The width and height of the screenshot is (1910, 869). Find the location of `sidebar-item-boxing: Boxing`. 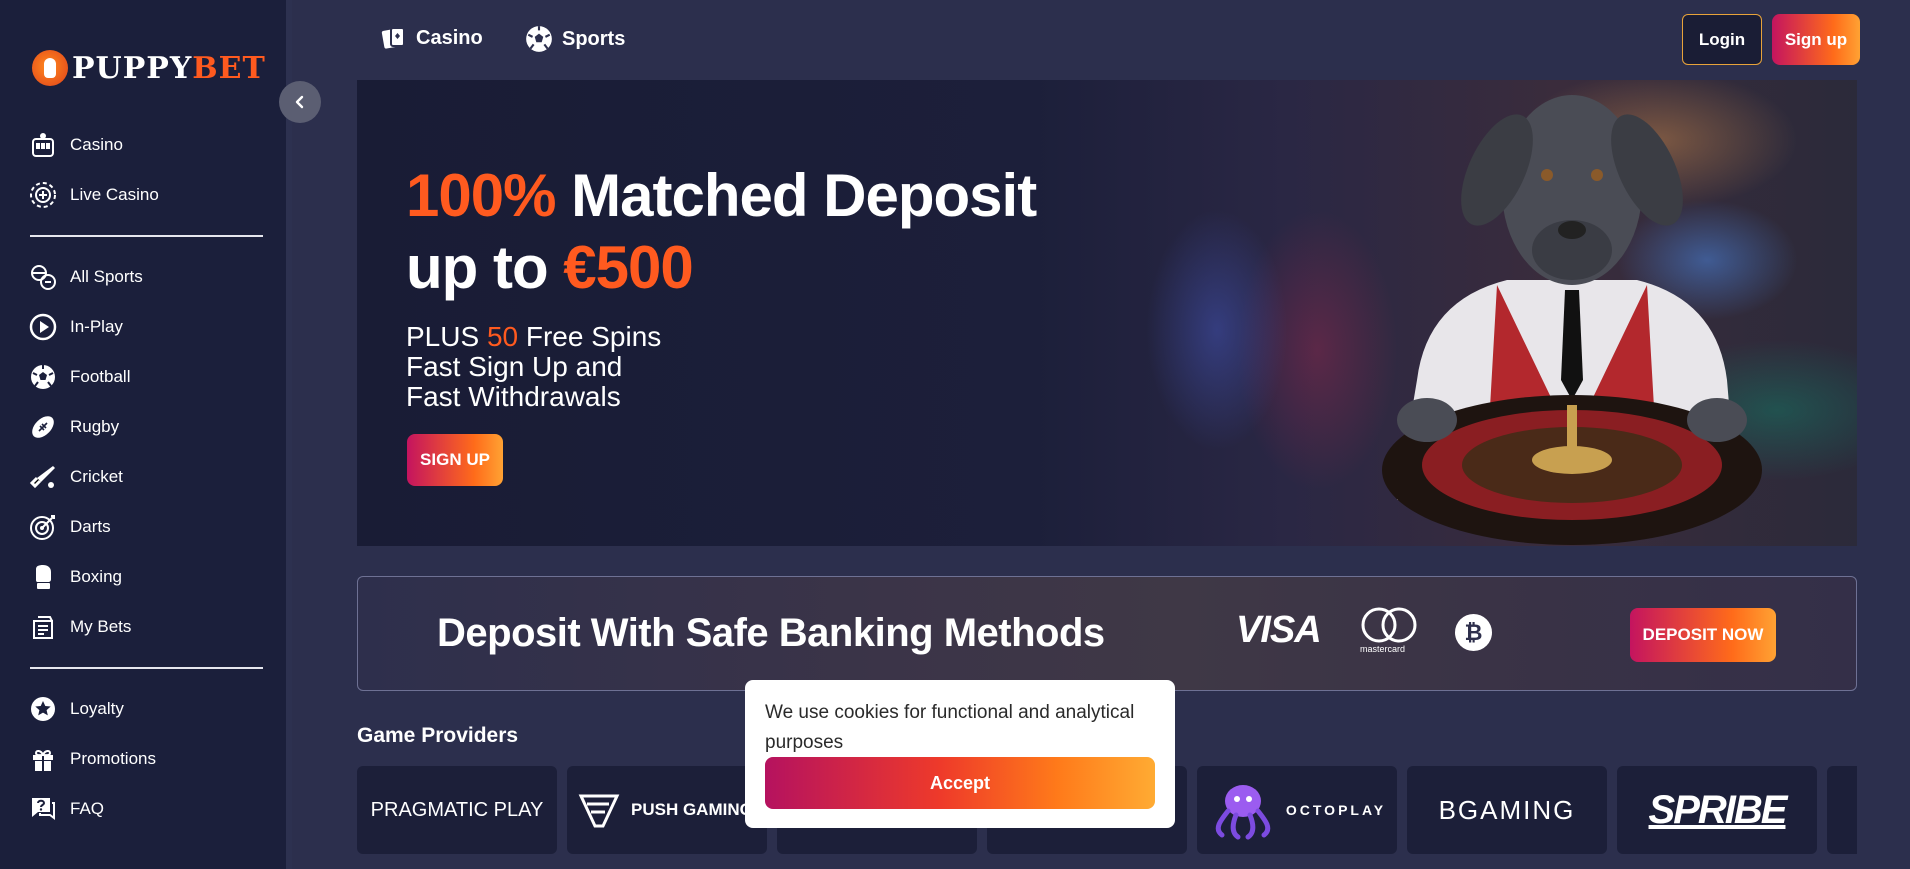

sidebar-item-boxing: Boxing is located at coordinates (146, 577).